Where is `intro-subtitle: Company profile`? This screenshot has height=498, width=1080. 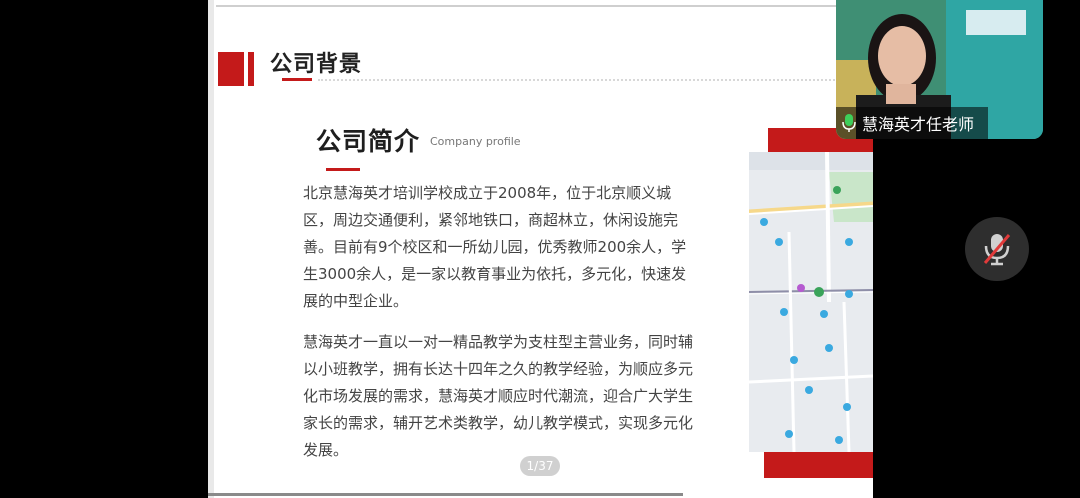
intro-subtitle: Company profile is located at coordinates (475, 141).